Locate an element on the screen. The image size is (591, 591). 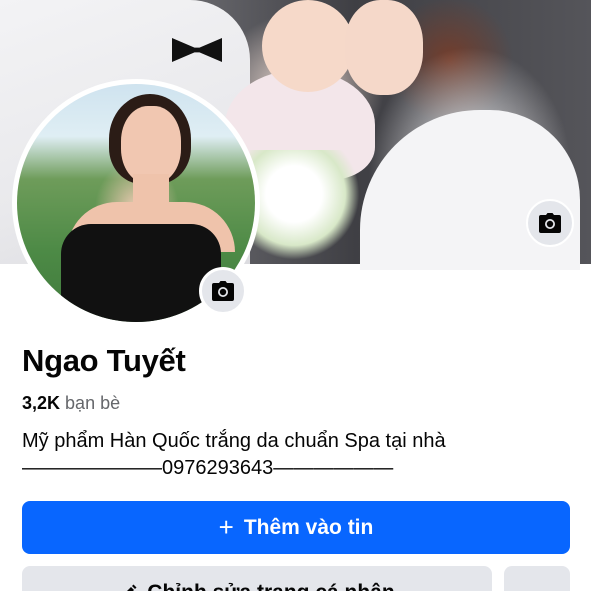
add-to-story-button: + Thêm vào tin is located at coordinates (296, 527).